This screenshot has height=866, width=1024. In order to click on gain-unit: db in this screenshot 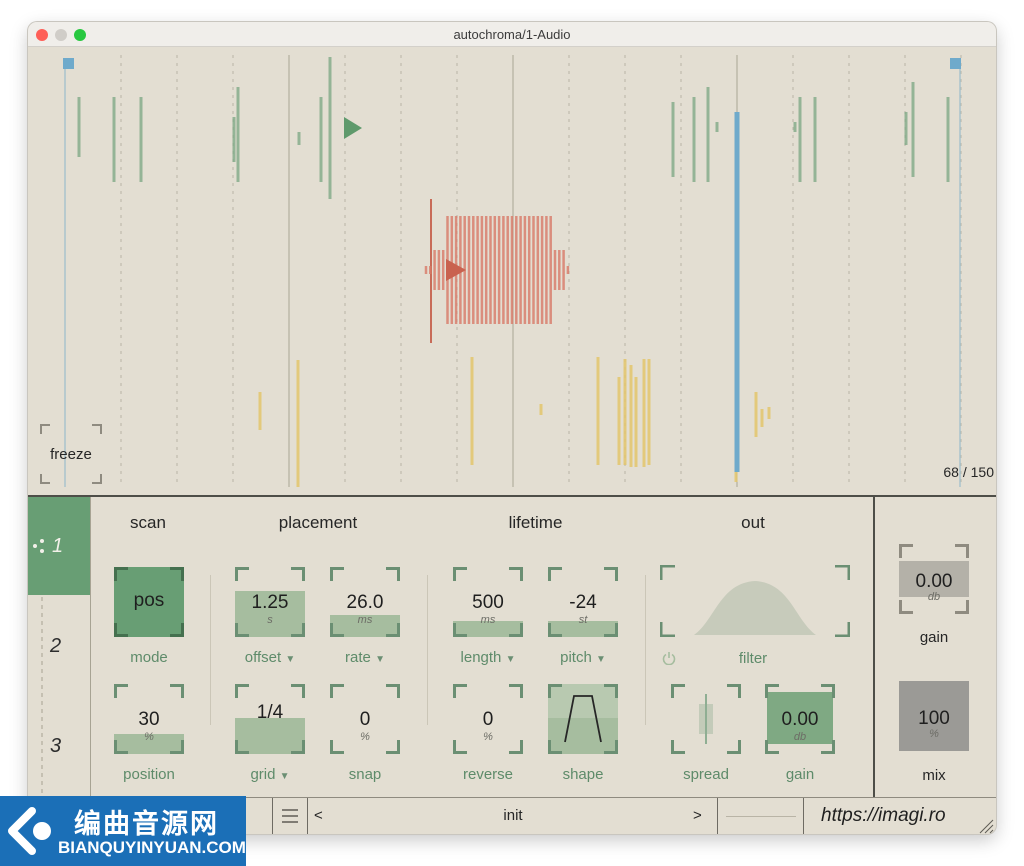, I will do `click(800, 737)`.